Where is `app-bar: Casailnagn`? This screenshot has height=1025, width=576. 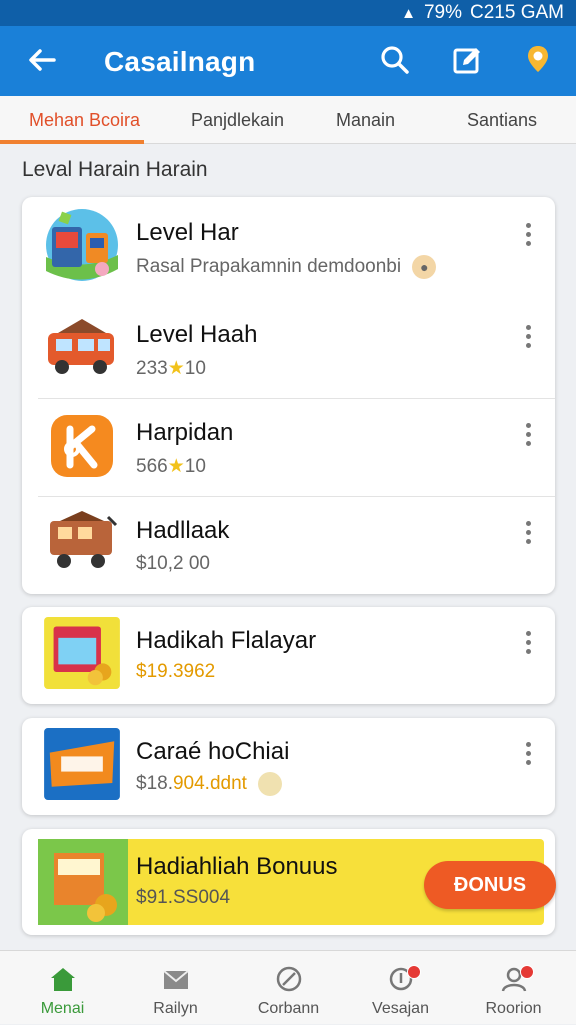 app-bar: Casailnagn is located at coordinates (288, 61).